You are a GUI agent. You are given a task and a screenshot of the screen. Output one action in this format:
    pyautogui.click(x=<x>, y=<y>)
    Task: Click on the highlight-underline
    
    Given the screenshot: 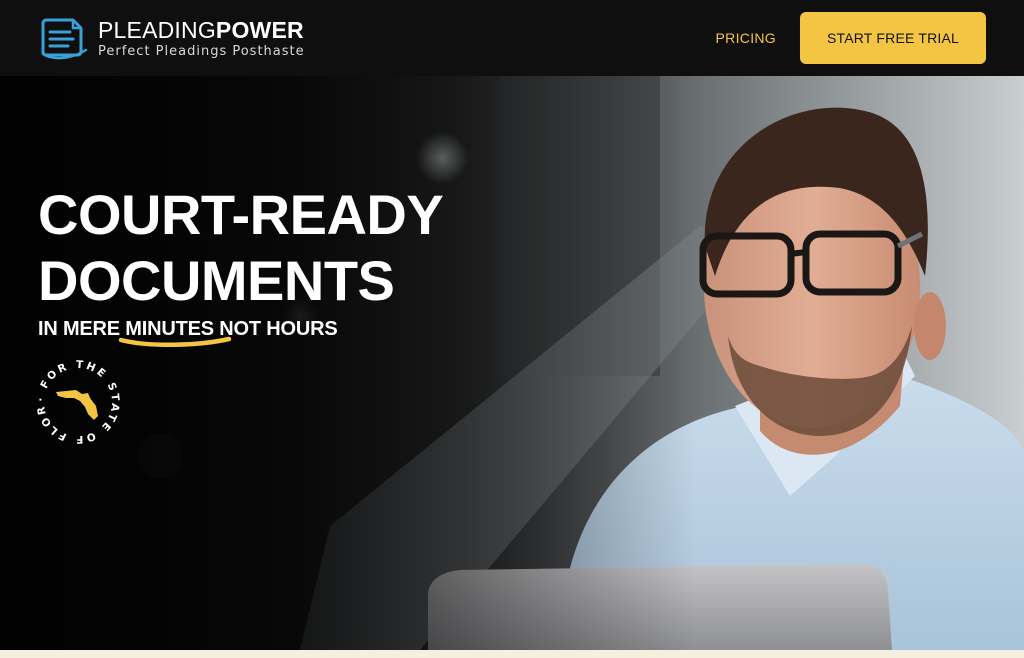 What is the action you would take?
    pyautogui.click(x=175, y=342)
    